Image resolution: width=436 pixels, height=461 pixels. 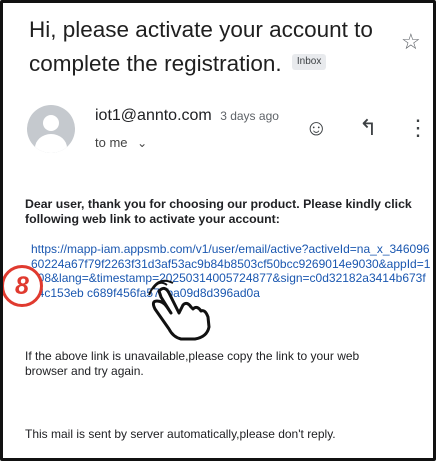 I want to click on step-number-marker: 8, so click(x=23, y=286).